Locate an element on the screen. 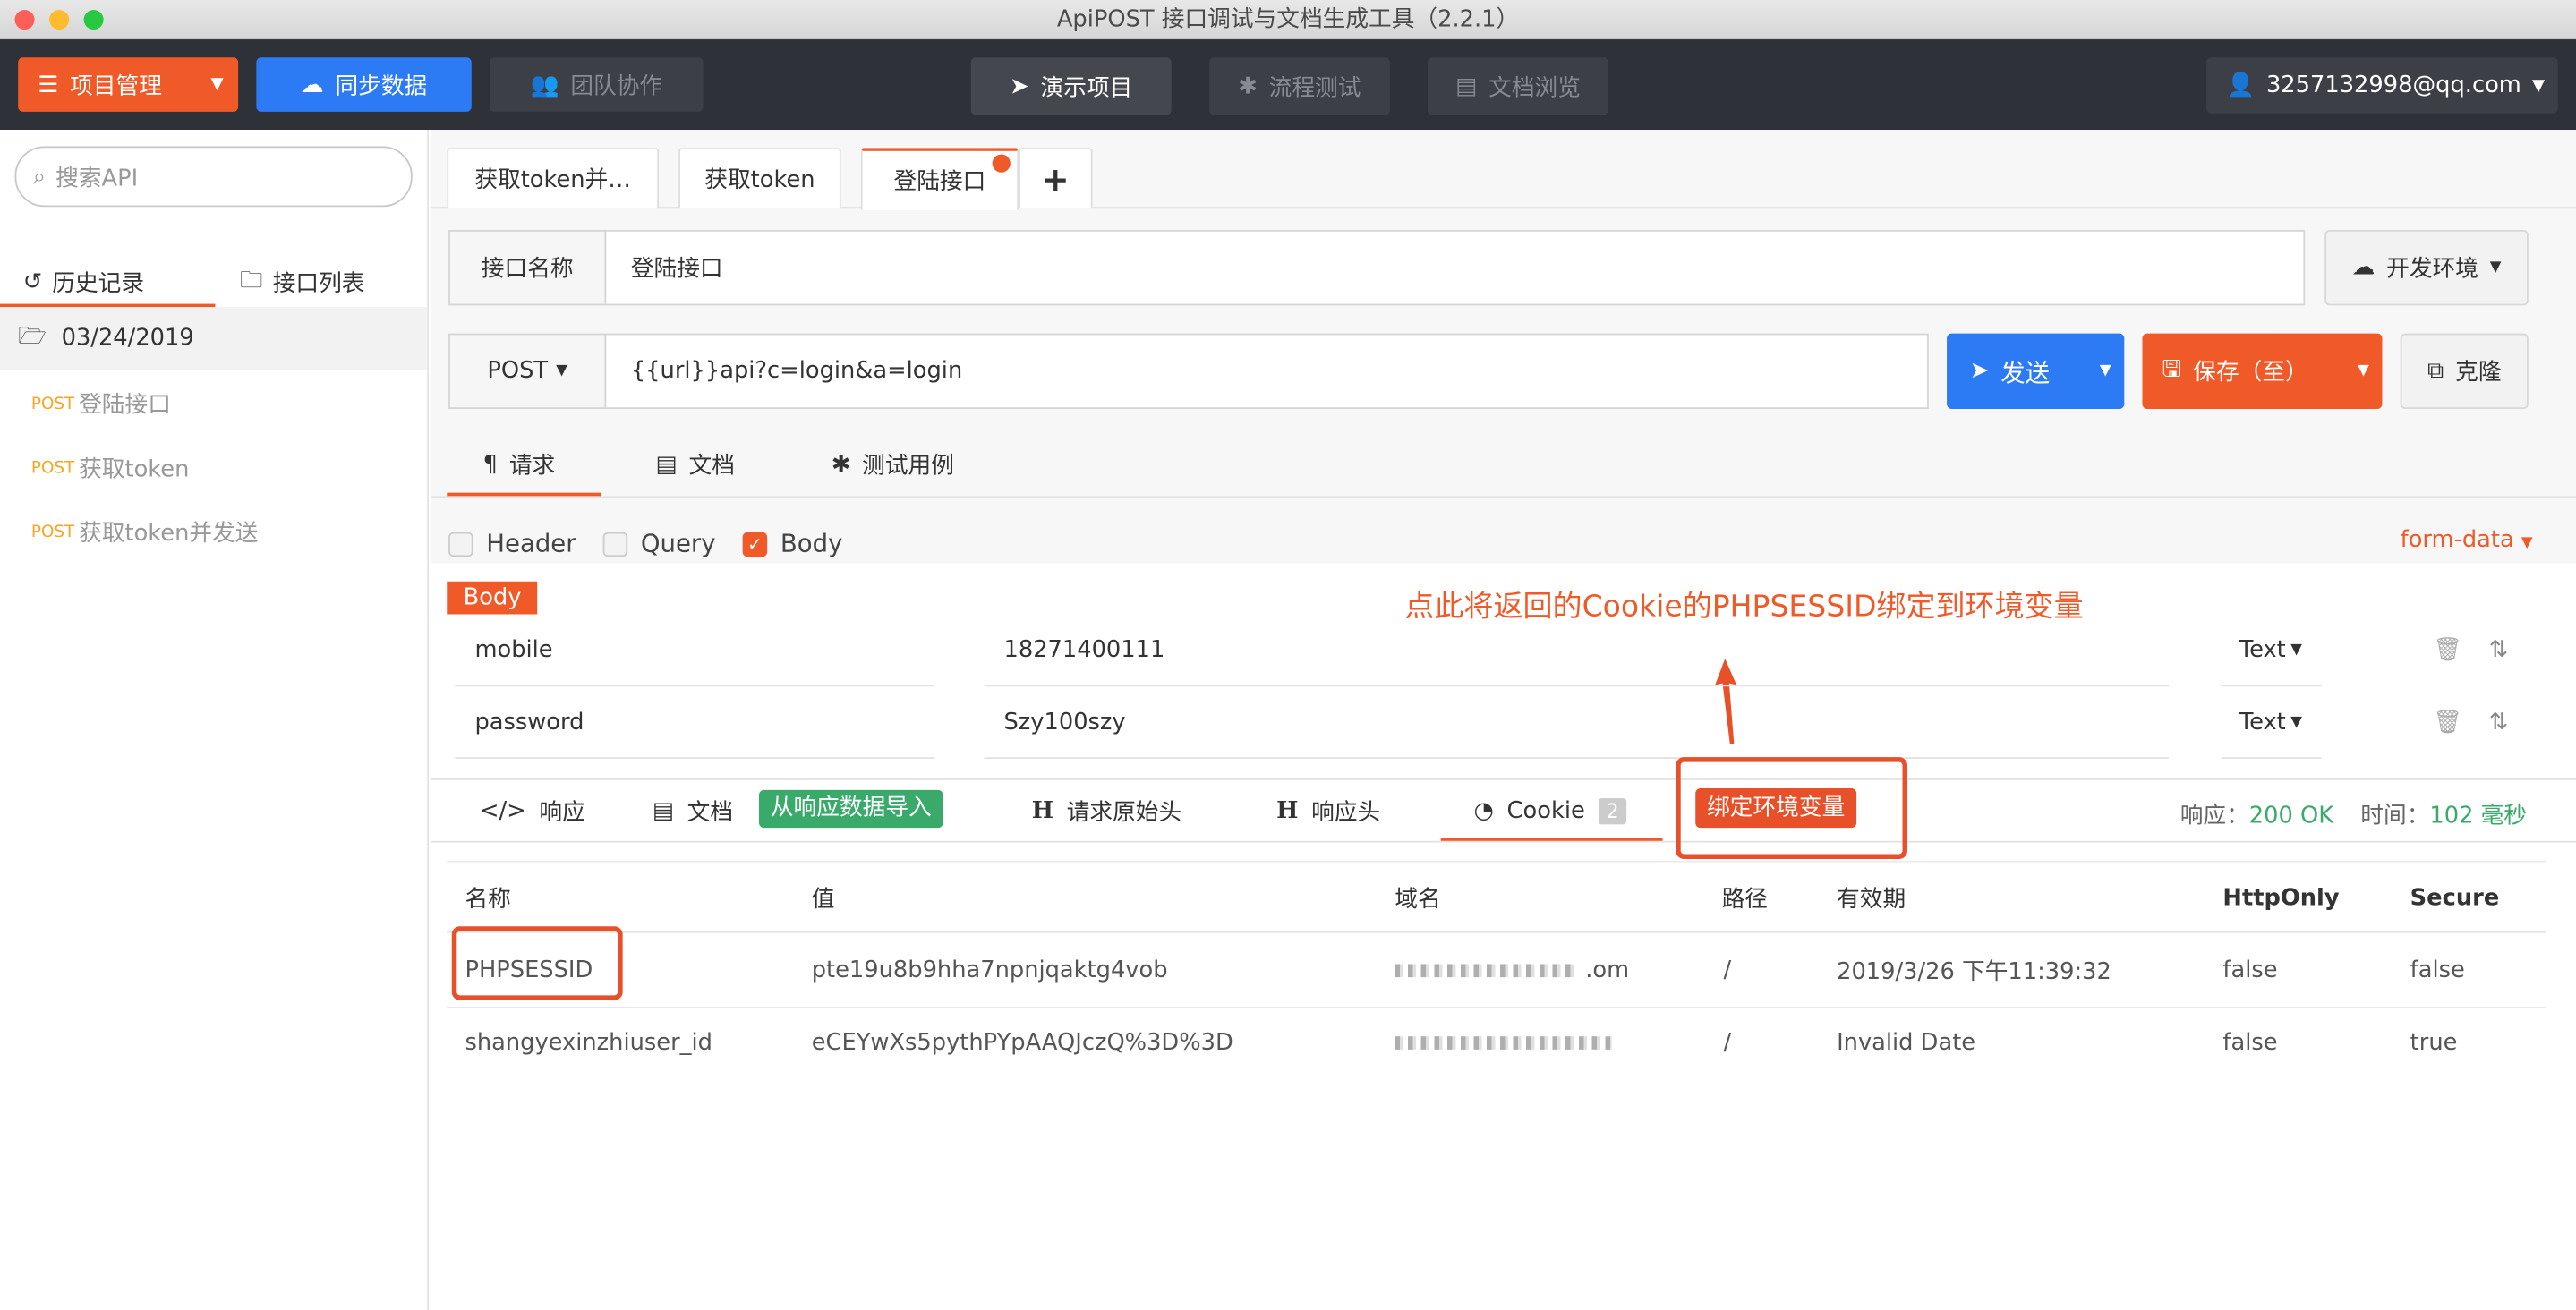  file-tab-active: 登陆接口 is located at coordinates (939, 179).